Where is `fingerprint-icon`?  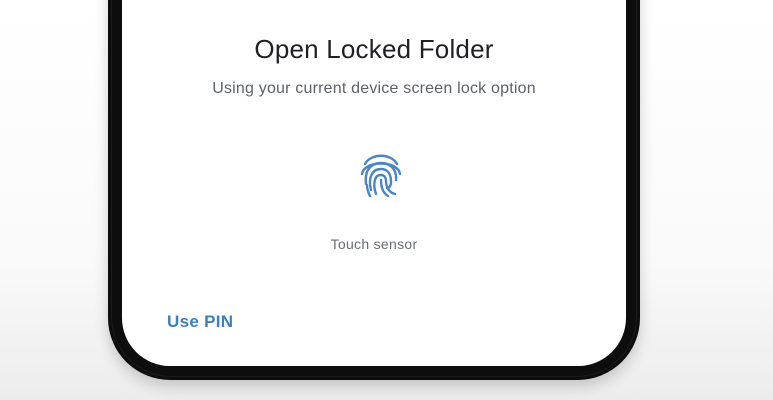
fingerprint-icon is located at coordinates (381, 174).